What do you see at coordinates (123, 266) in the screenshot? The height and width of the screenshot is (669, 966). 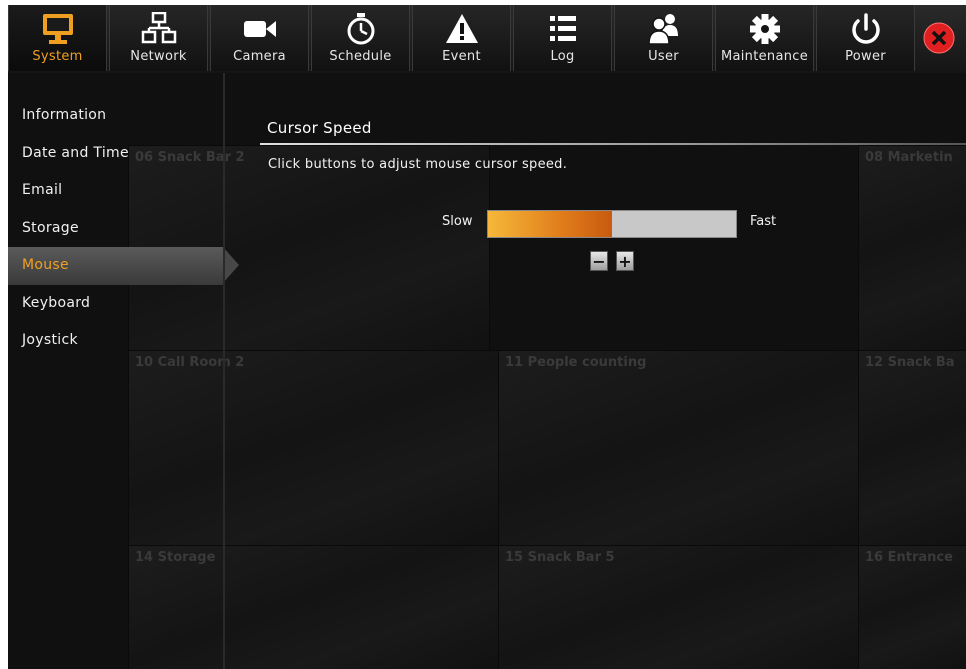 I see `sidebar-item-mouse: Mouse` at bounding box center [123, 266].